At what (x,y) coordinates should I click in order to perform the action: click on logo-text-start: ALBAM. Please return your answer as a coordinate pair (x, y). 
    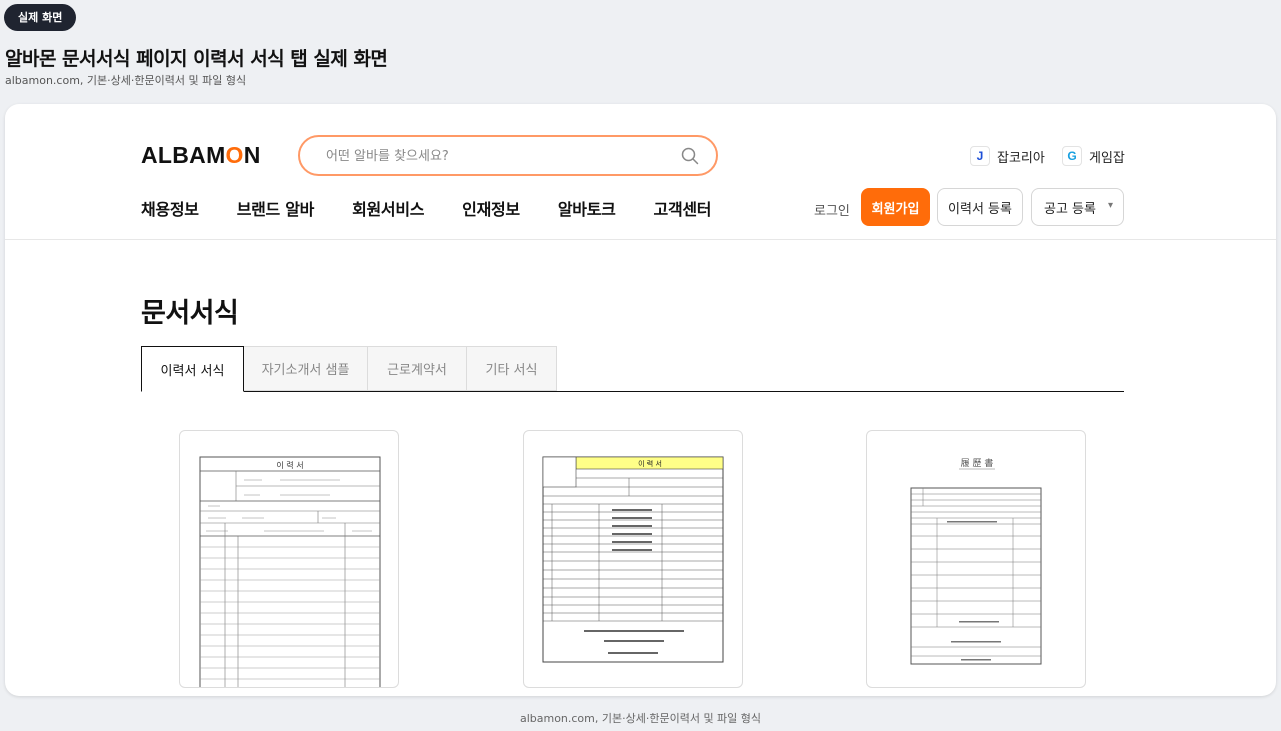
    Looking at the image, I should click on (183, 155).